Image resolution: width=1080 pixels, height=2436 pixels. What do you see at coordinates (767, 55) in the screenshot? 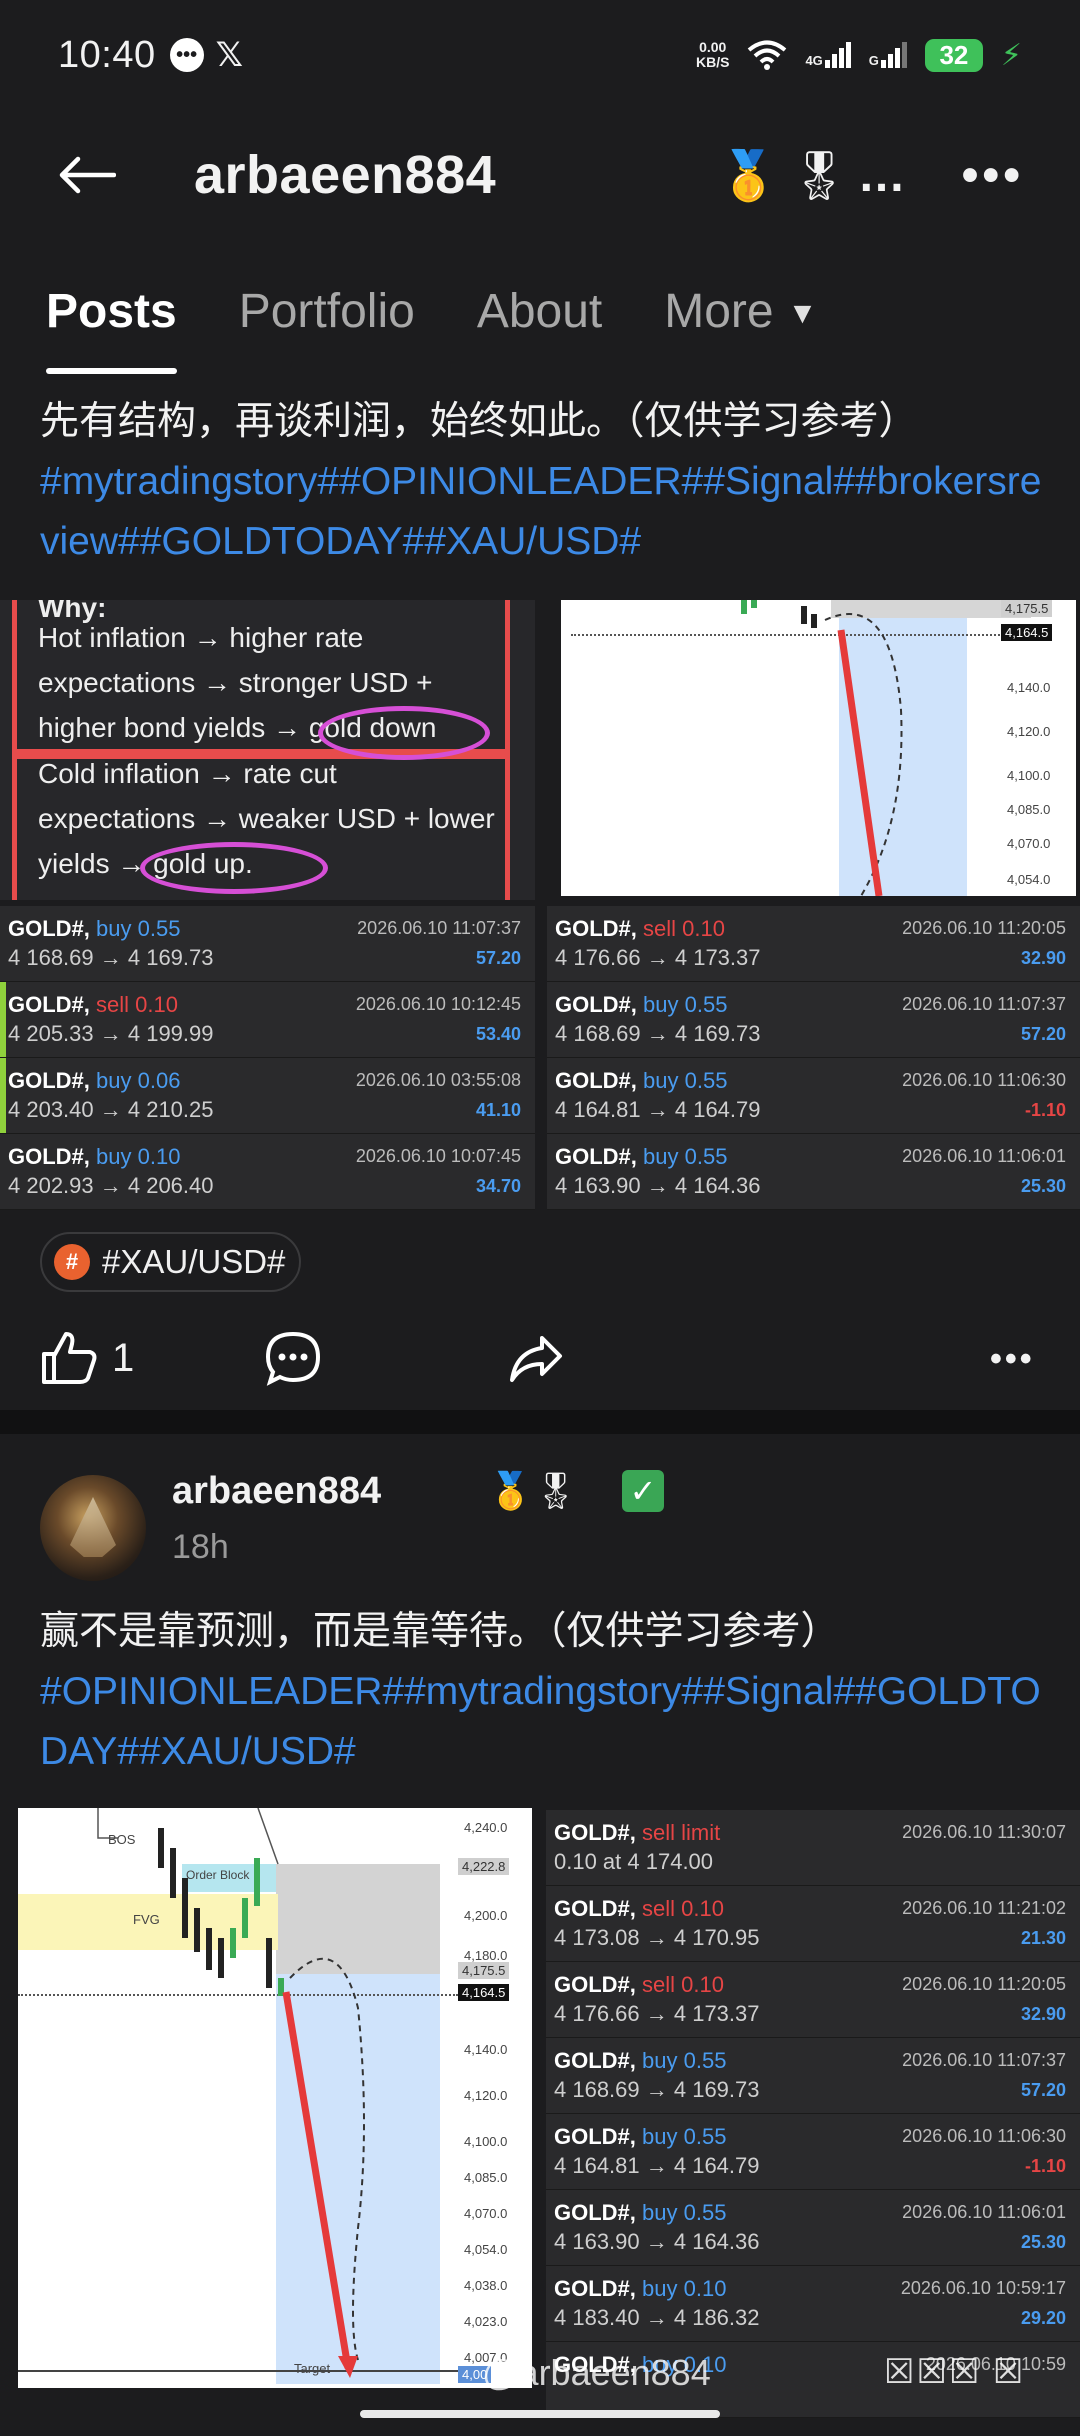
I see `wifi-icon` at bounding box center [767, 55].